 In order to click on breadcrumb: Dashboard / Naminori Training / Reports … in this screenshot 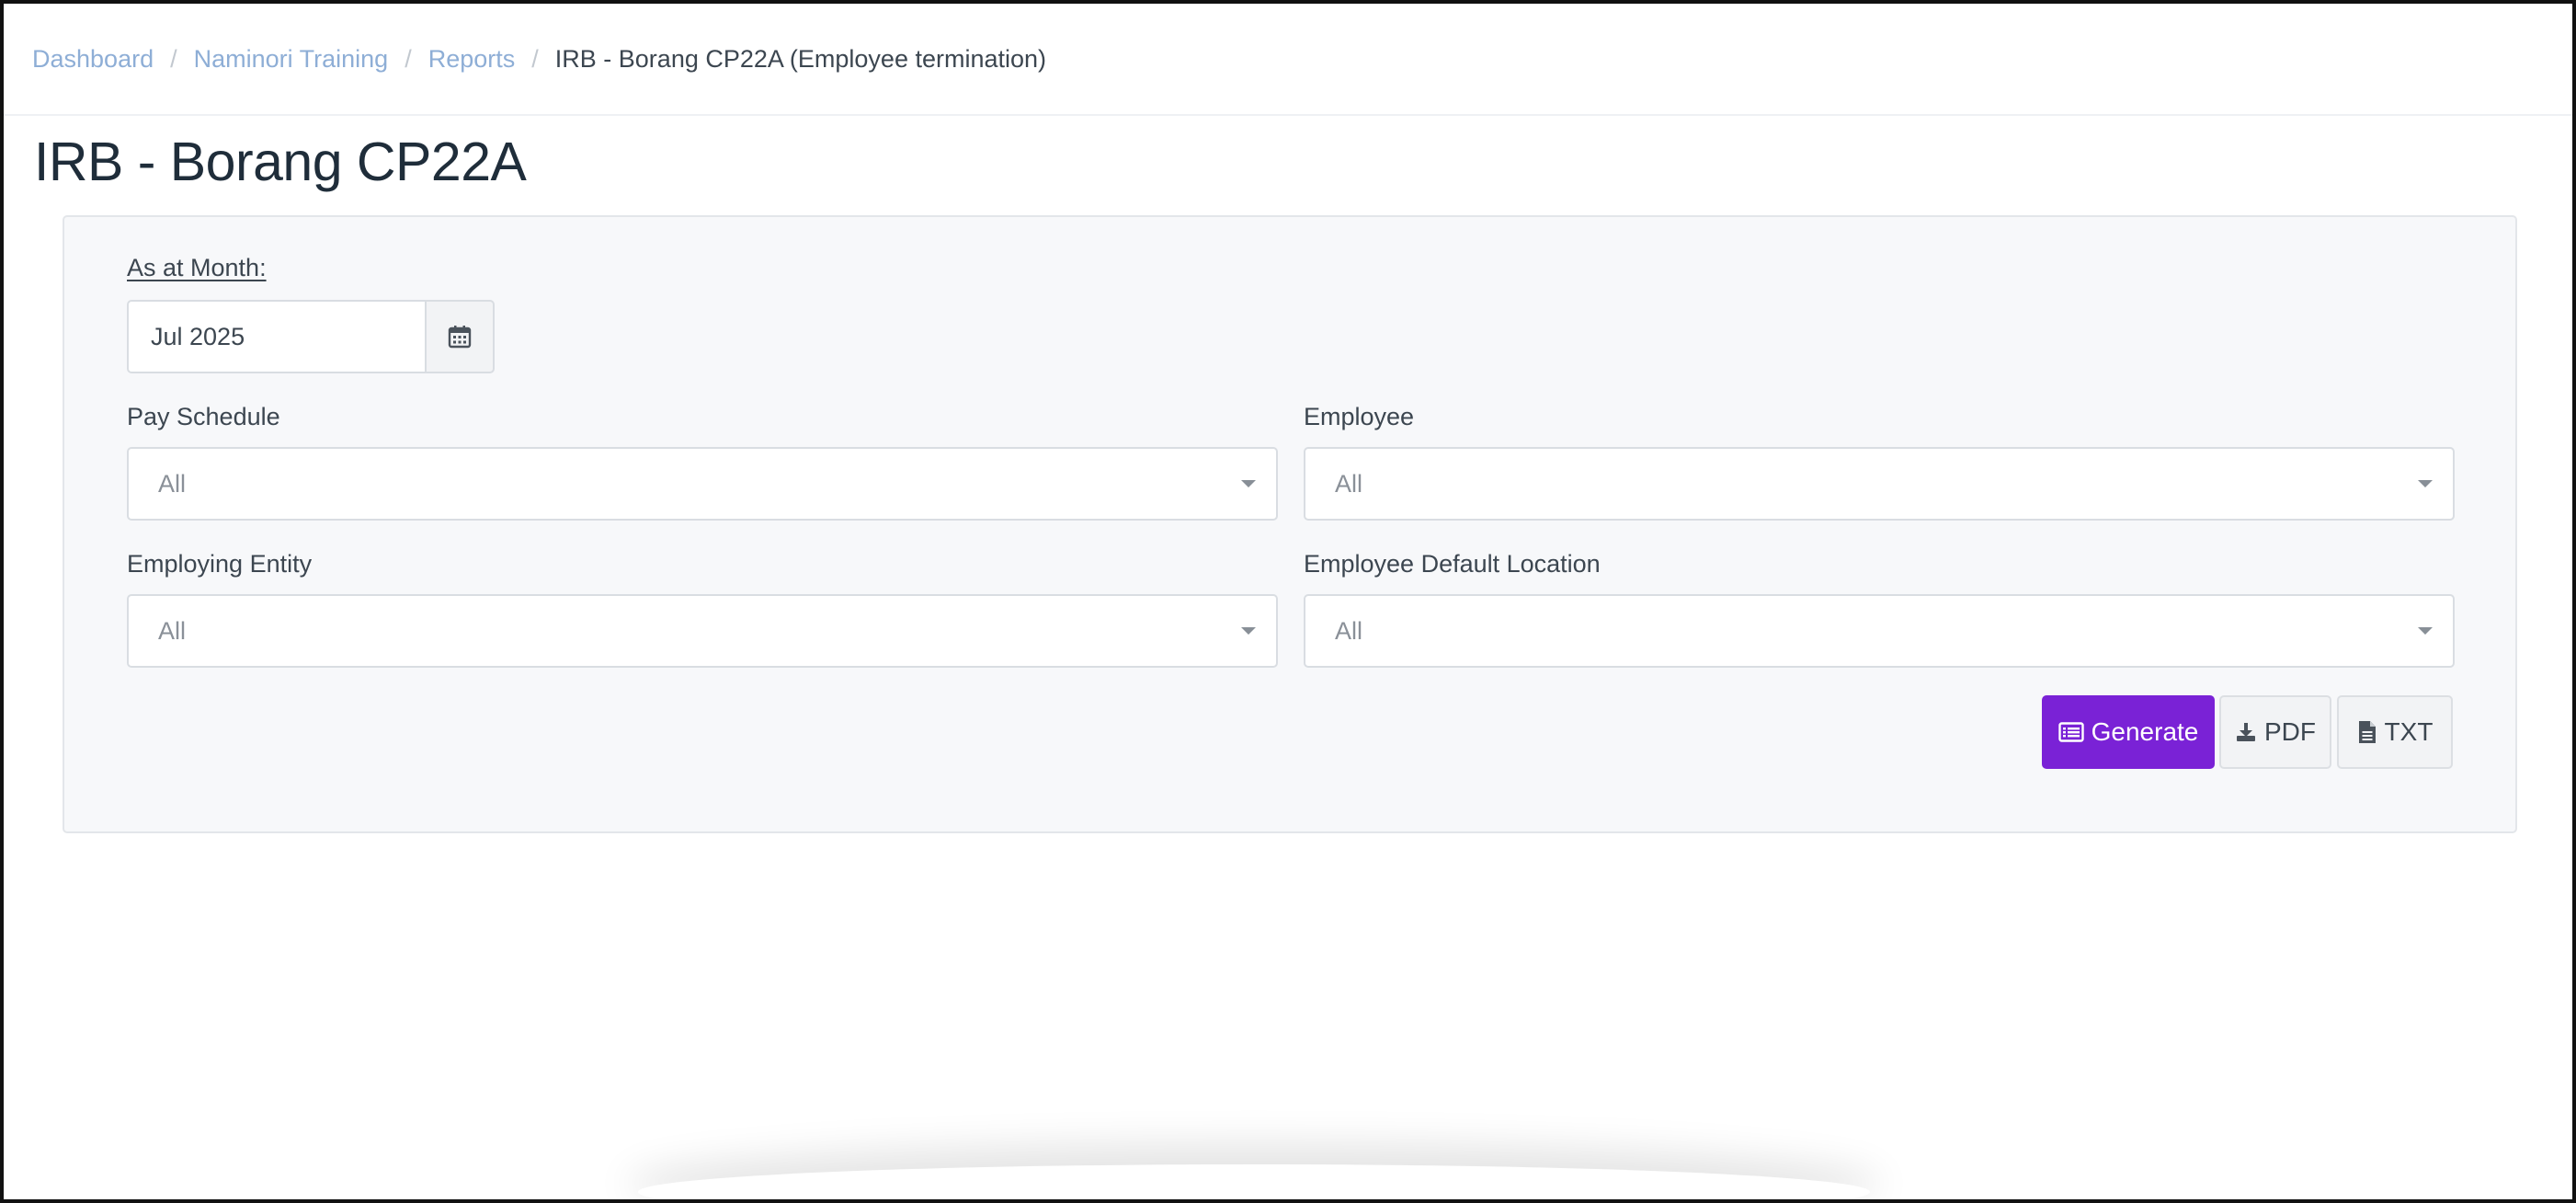, I will do `click(539, 58)`.